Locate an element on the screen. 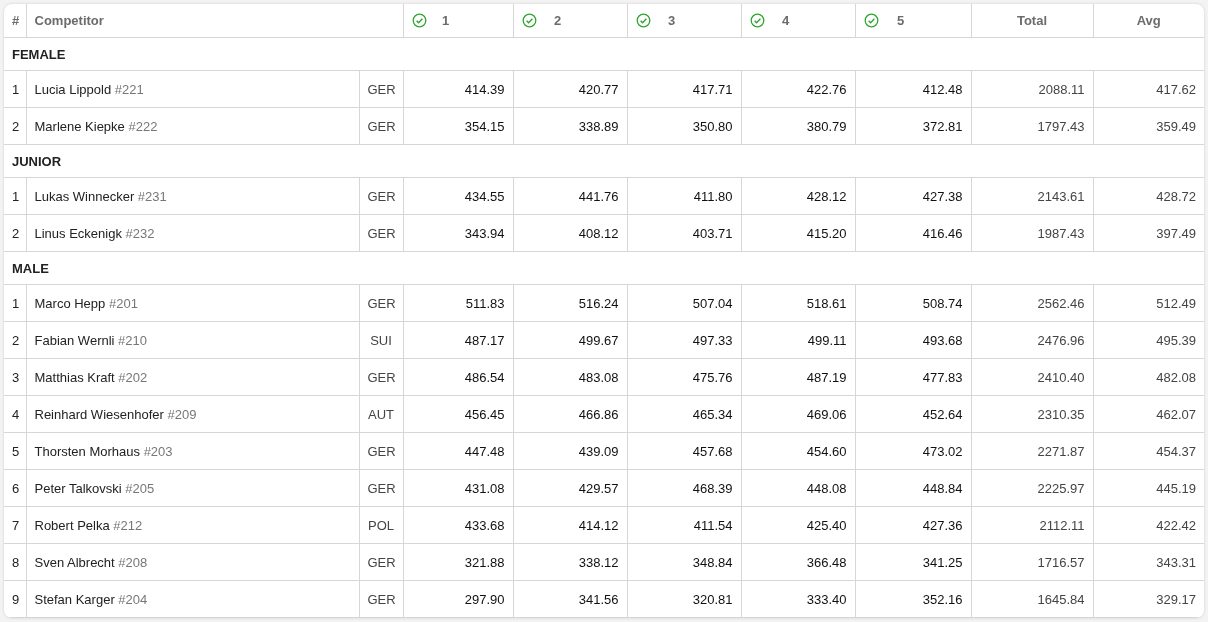 The height and width of the screenshot is (622, 1208). bib-number: #205 is located at coordinates (140, 488).